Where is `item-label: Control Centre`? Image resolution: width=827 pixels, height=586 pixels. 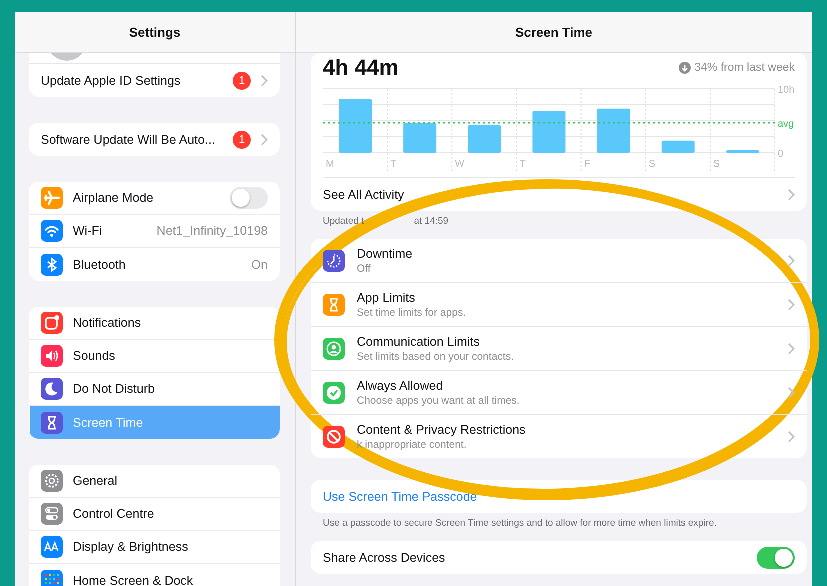
item-label: Control Centre is located at coordinates (114, 514).